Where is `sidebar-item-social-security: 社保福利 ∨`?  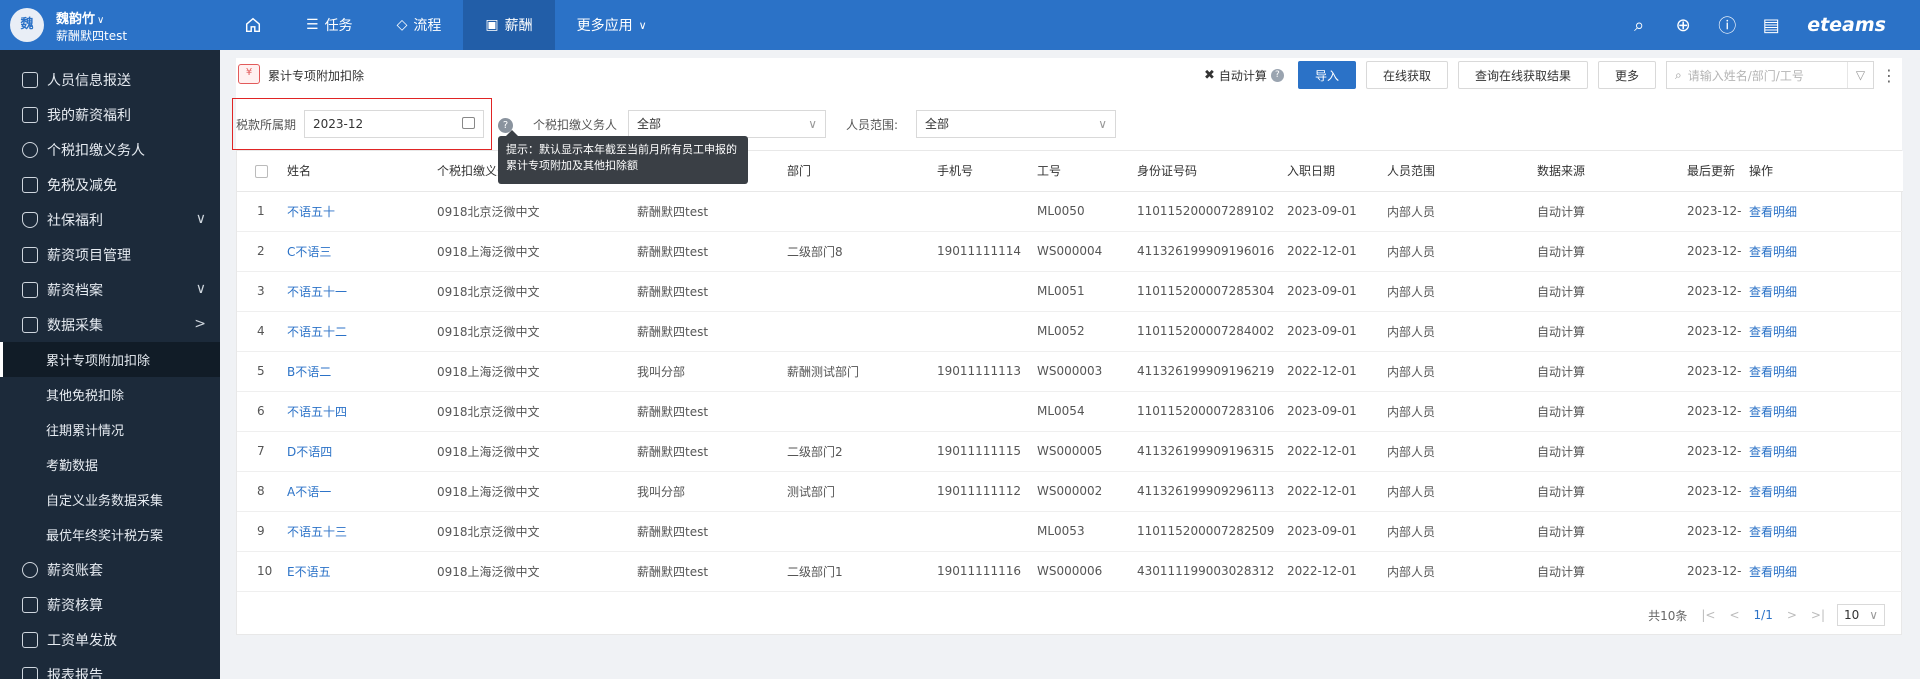 sidebar-item-social-security: 社保福利 ∨ is located at coordinates (110, 219).